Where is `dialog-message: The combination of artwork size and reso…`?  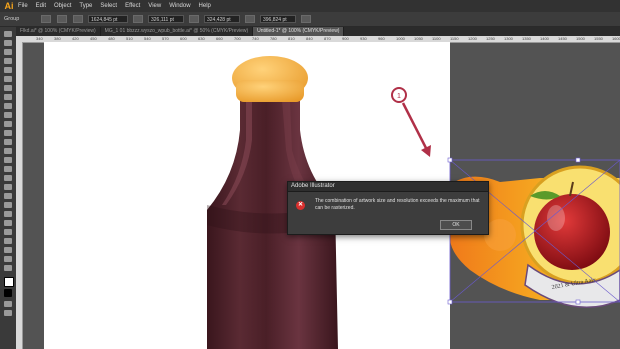 dialog-message: The combination of artwork size and reso… is located at coordinates (397, 204).